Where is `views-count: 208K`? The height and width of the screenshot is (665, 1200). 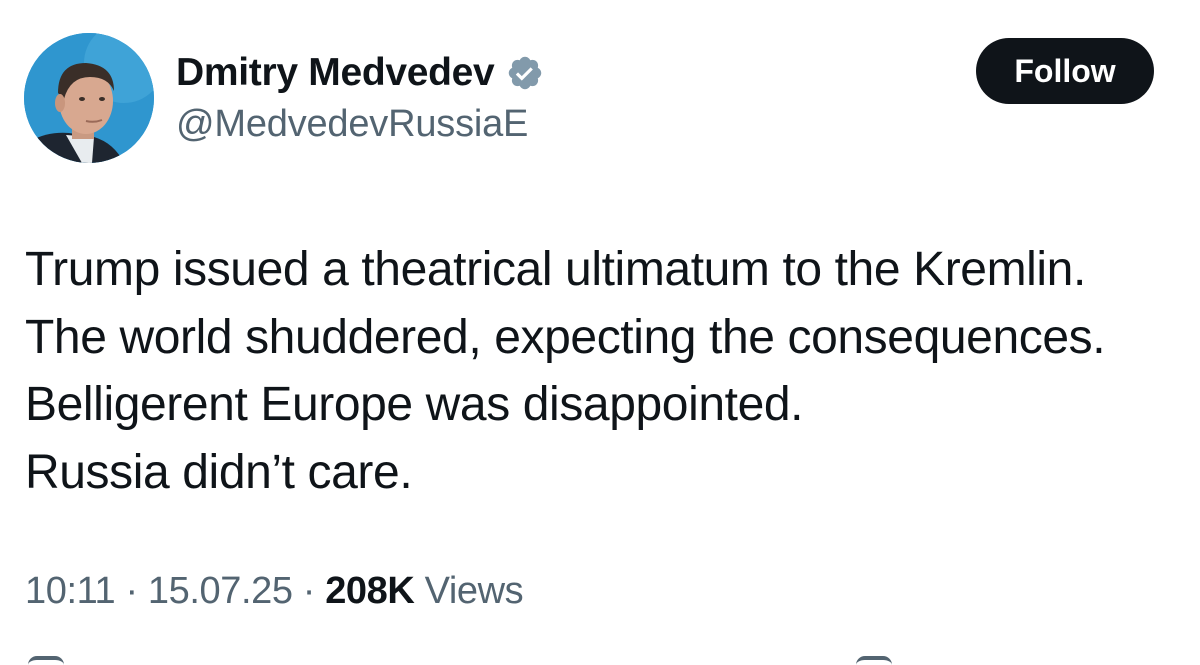 views-count: 208K is located at coordinates (370, 591).